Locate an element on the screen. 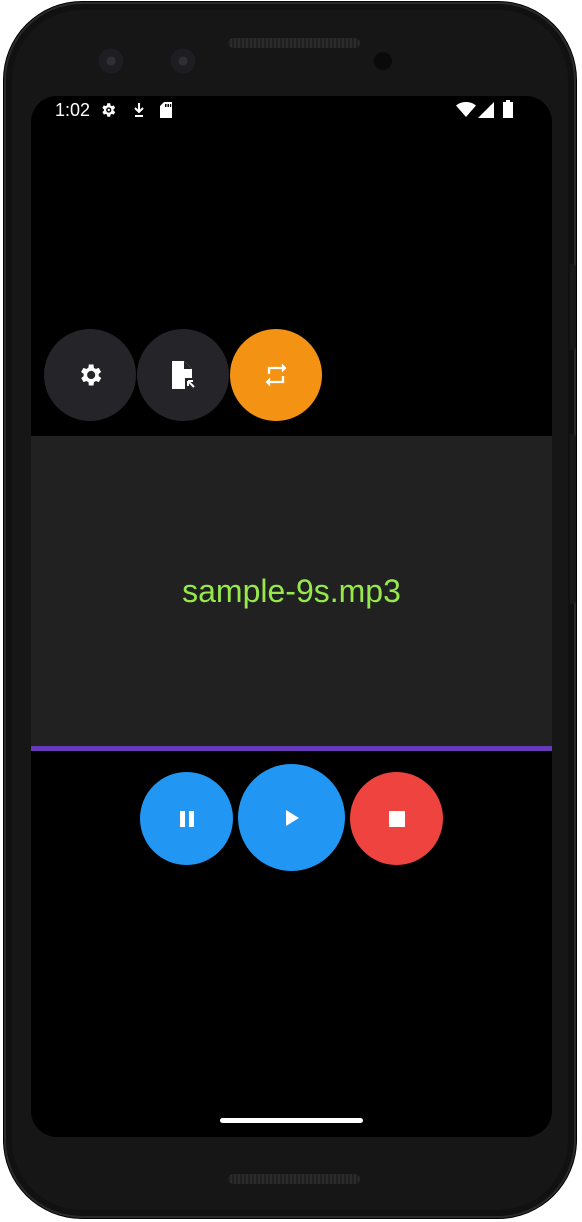 The height and width of the screenshot is (1222, 582). play-icon is located at coordinates (292, 817).